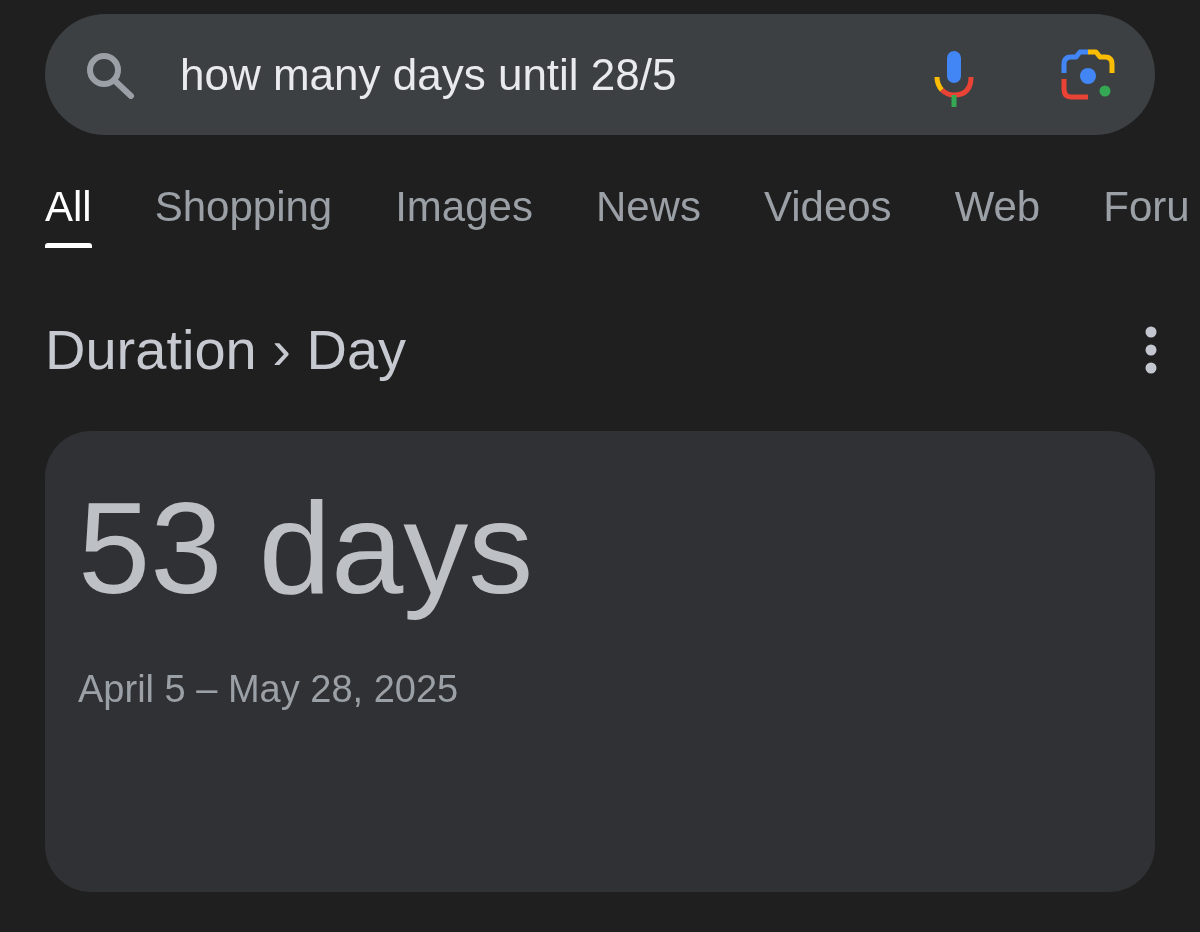 This screenshot has height=932, width=1200. I want to click on tab: Foru, so click(1146, 215).